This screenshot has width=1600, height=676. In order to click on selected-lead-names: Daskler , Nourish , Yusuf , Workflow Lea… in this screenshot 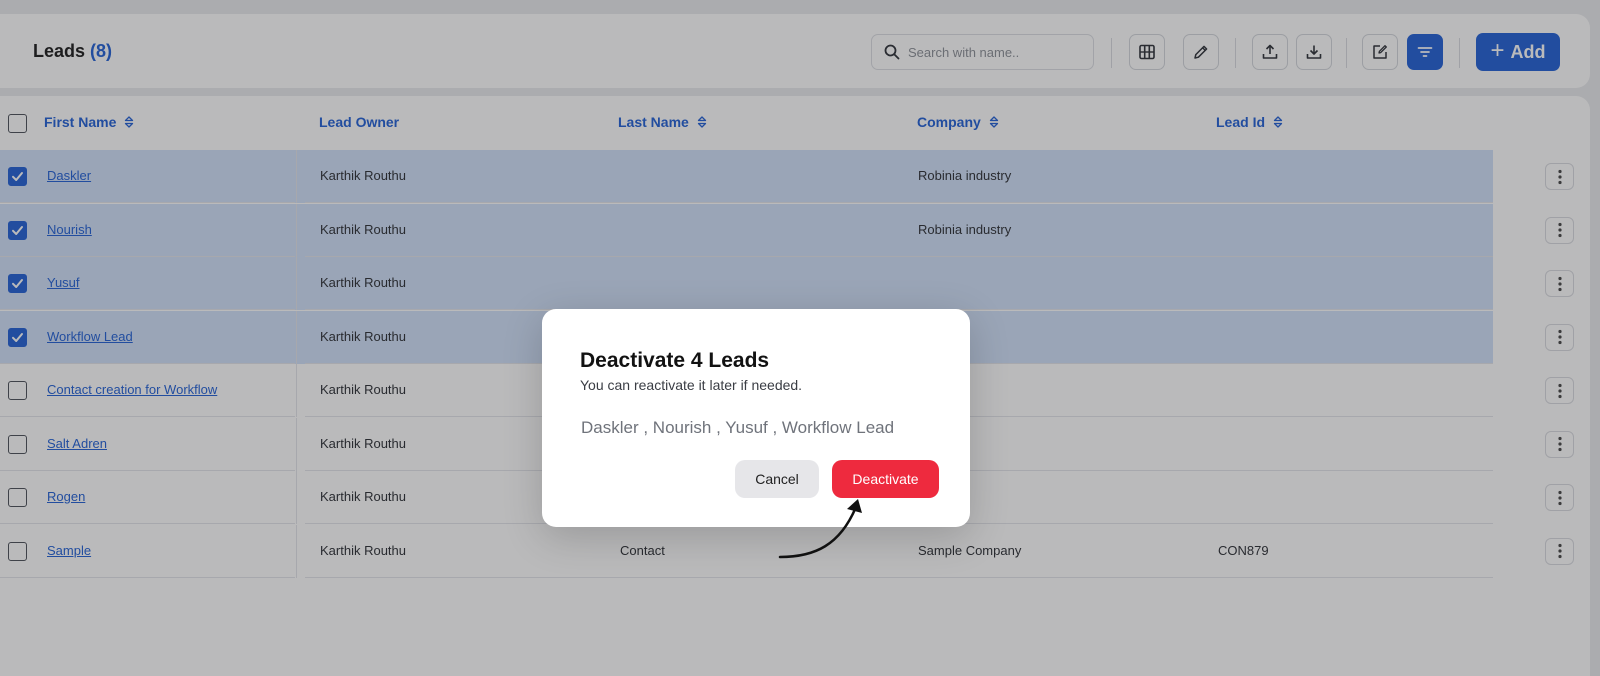, I will do `click(738, 427)`.